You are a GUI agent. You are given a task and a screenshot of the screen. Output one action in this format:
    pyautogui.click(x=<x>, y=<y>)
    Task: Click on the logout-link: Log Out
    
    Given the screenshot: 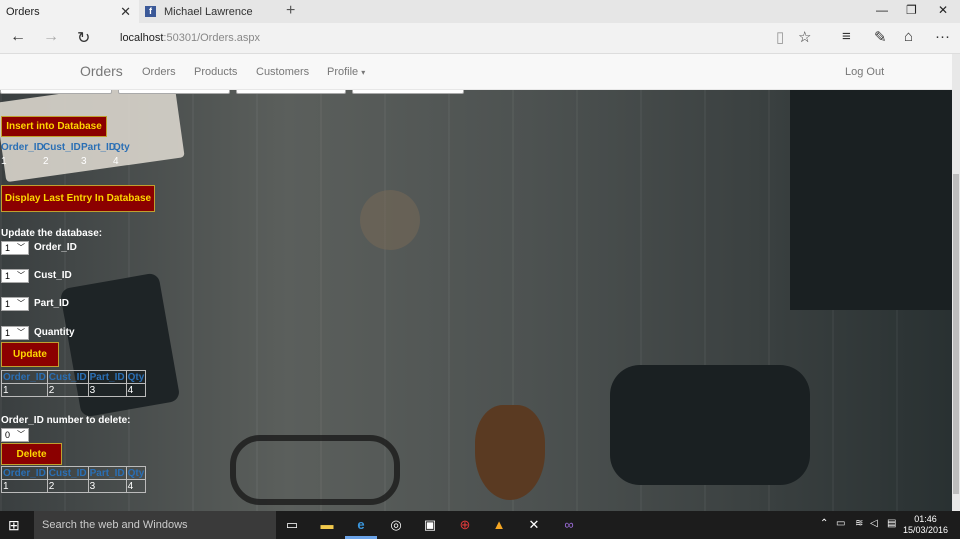 What is the action you would take?
    pyautogui.click(x=864, y=72)
    